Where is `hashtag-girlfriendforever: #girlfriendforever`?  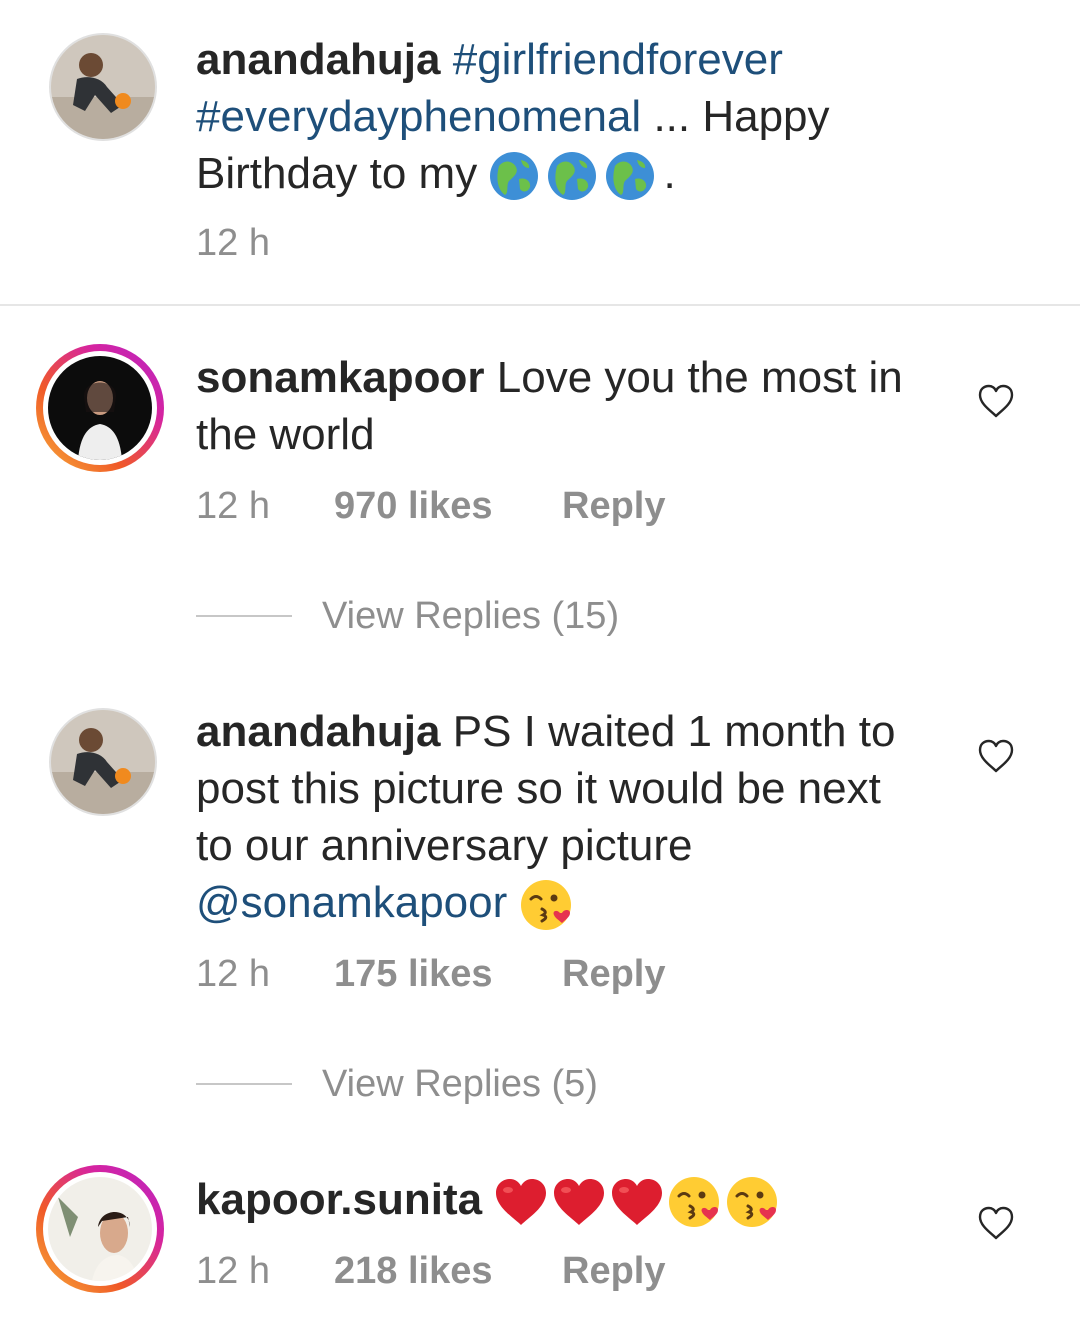
hashtag-girlfriendforever: #girlfriendforever is located at coordinates (618, 59).